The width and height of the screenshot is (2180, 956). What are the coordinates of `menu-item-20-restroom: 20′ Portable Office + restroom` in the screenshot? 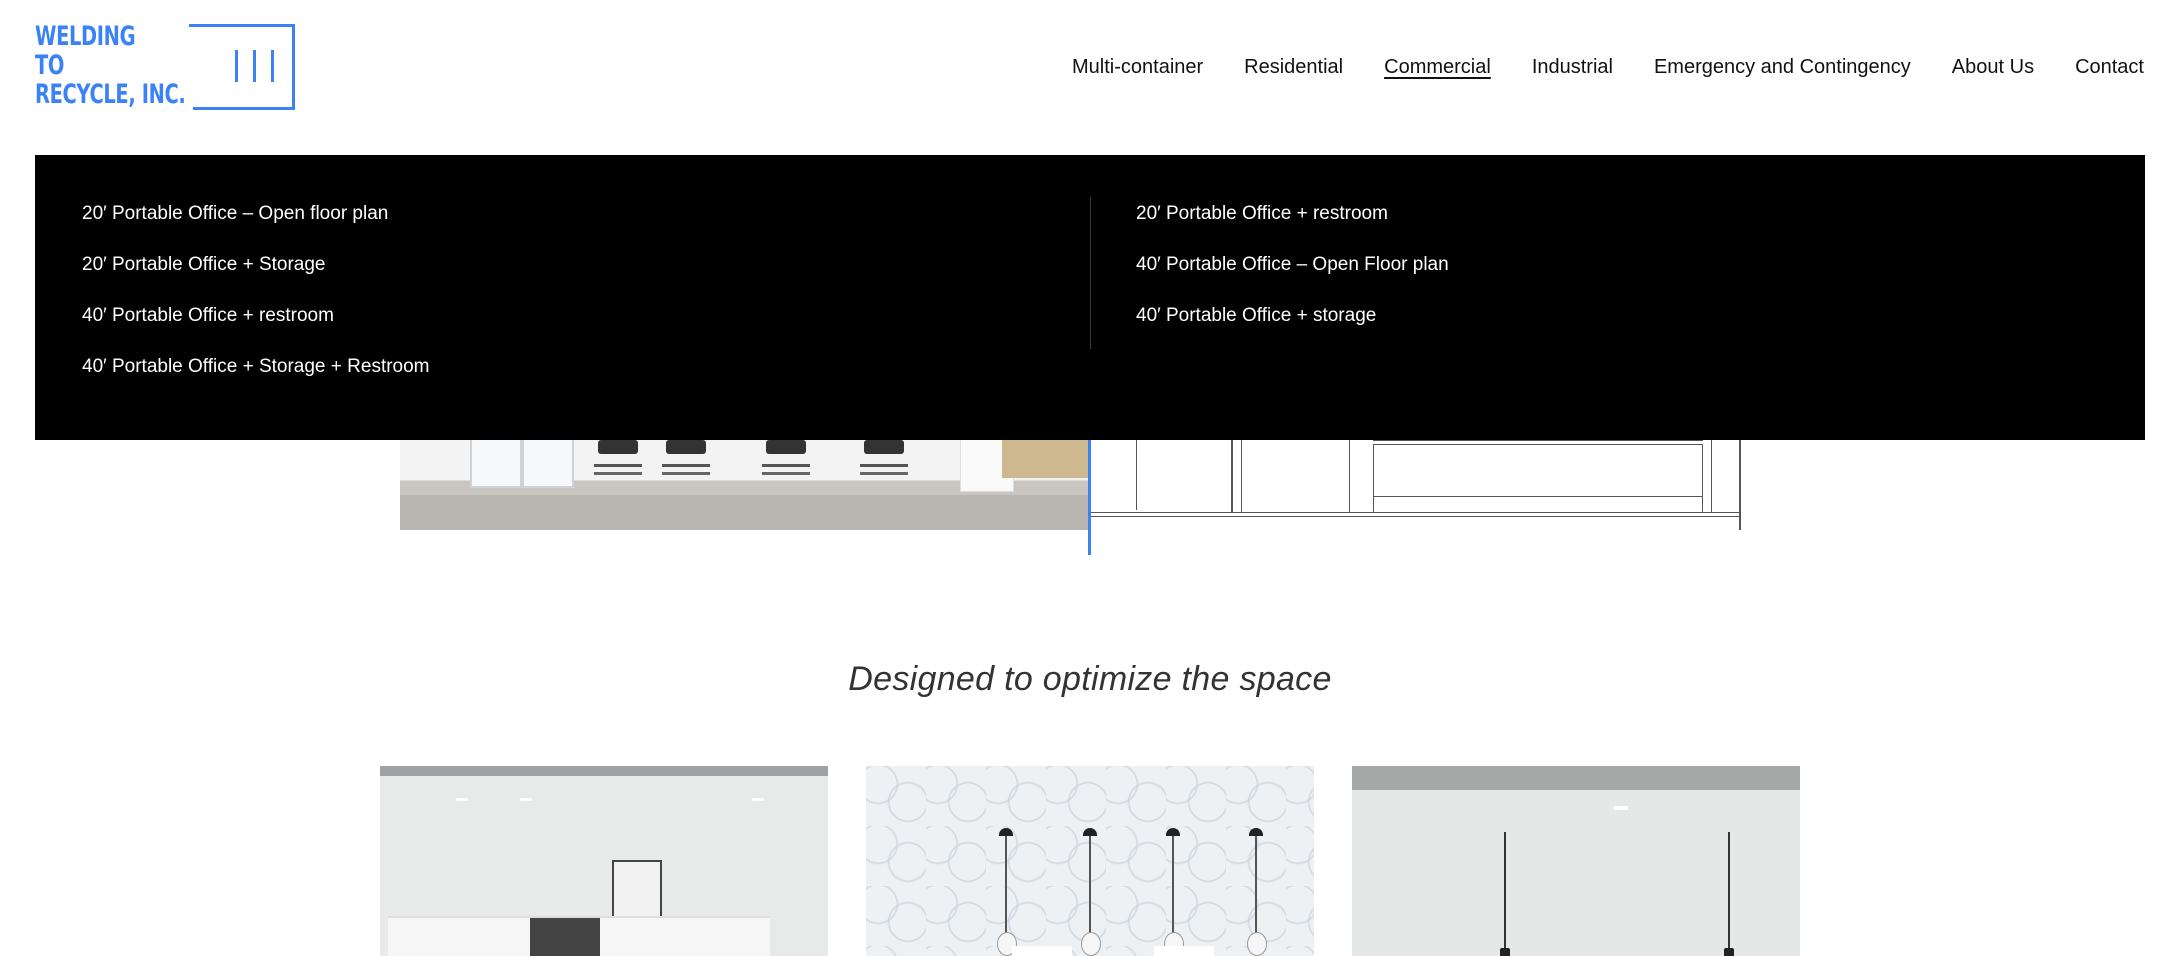 It's located at (1292, 214).